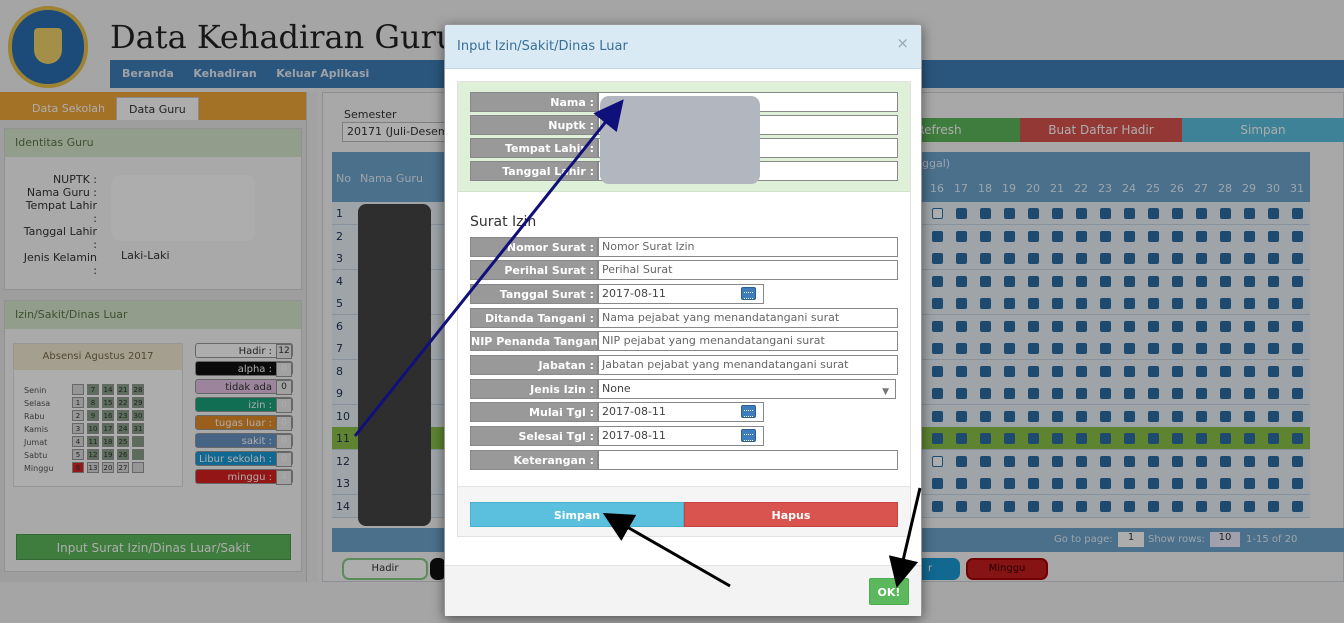  Describe the element at coordinates (616, 388) in the screenshot. I see `jenis-izin-value: None` at that location.